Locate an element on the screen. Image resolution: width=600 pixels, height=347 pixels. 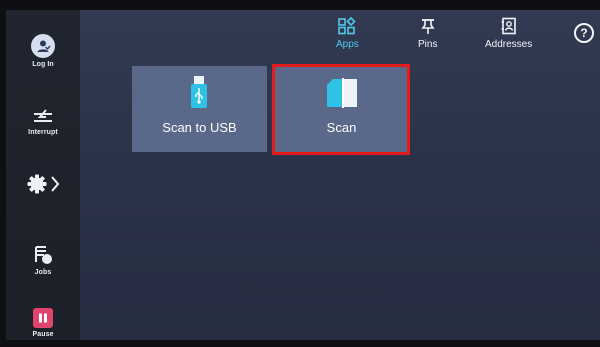
tab-apps-label: Apps is located at coordinates (347, 44).